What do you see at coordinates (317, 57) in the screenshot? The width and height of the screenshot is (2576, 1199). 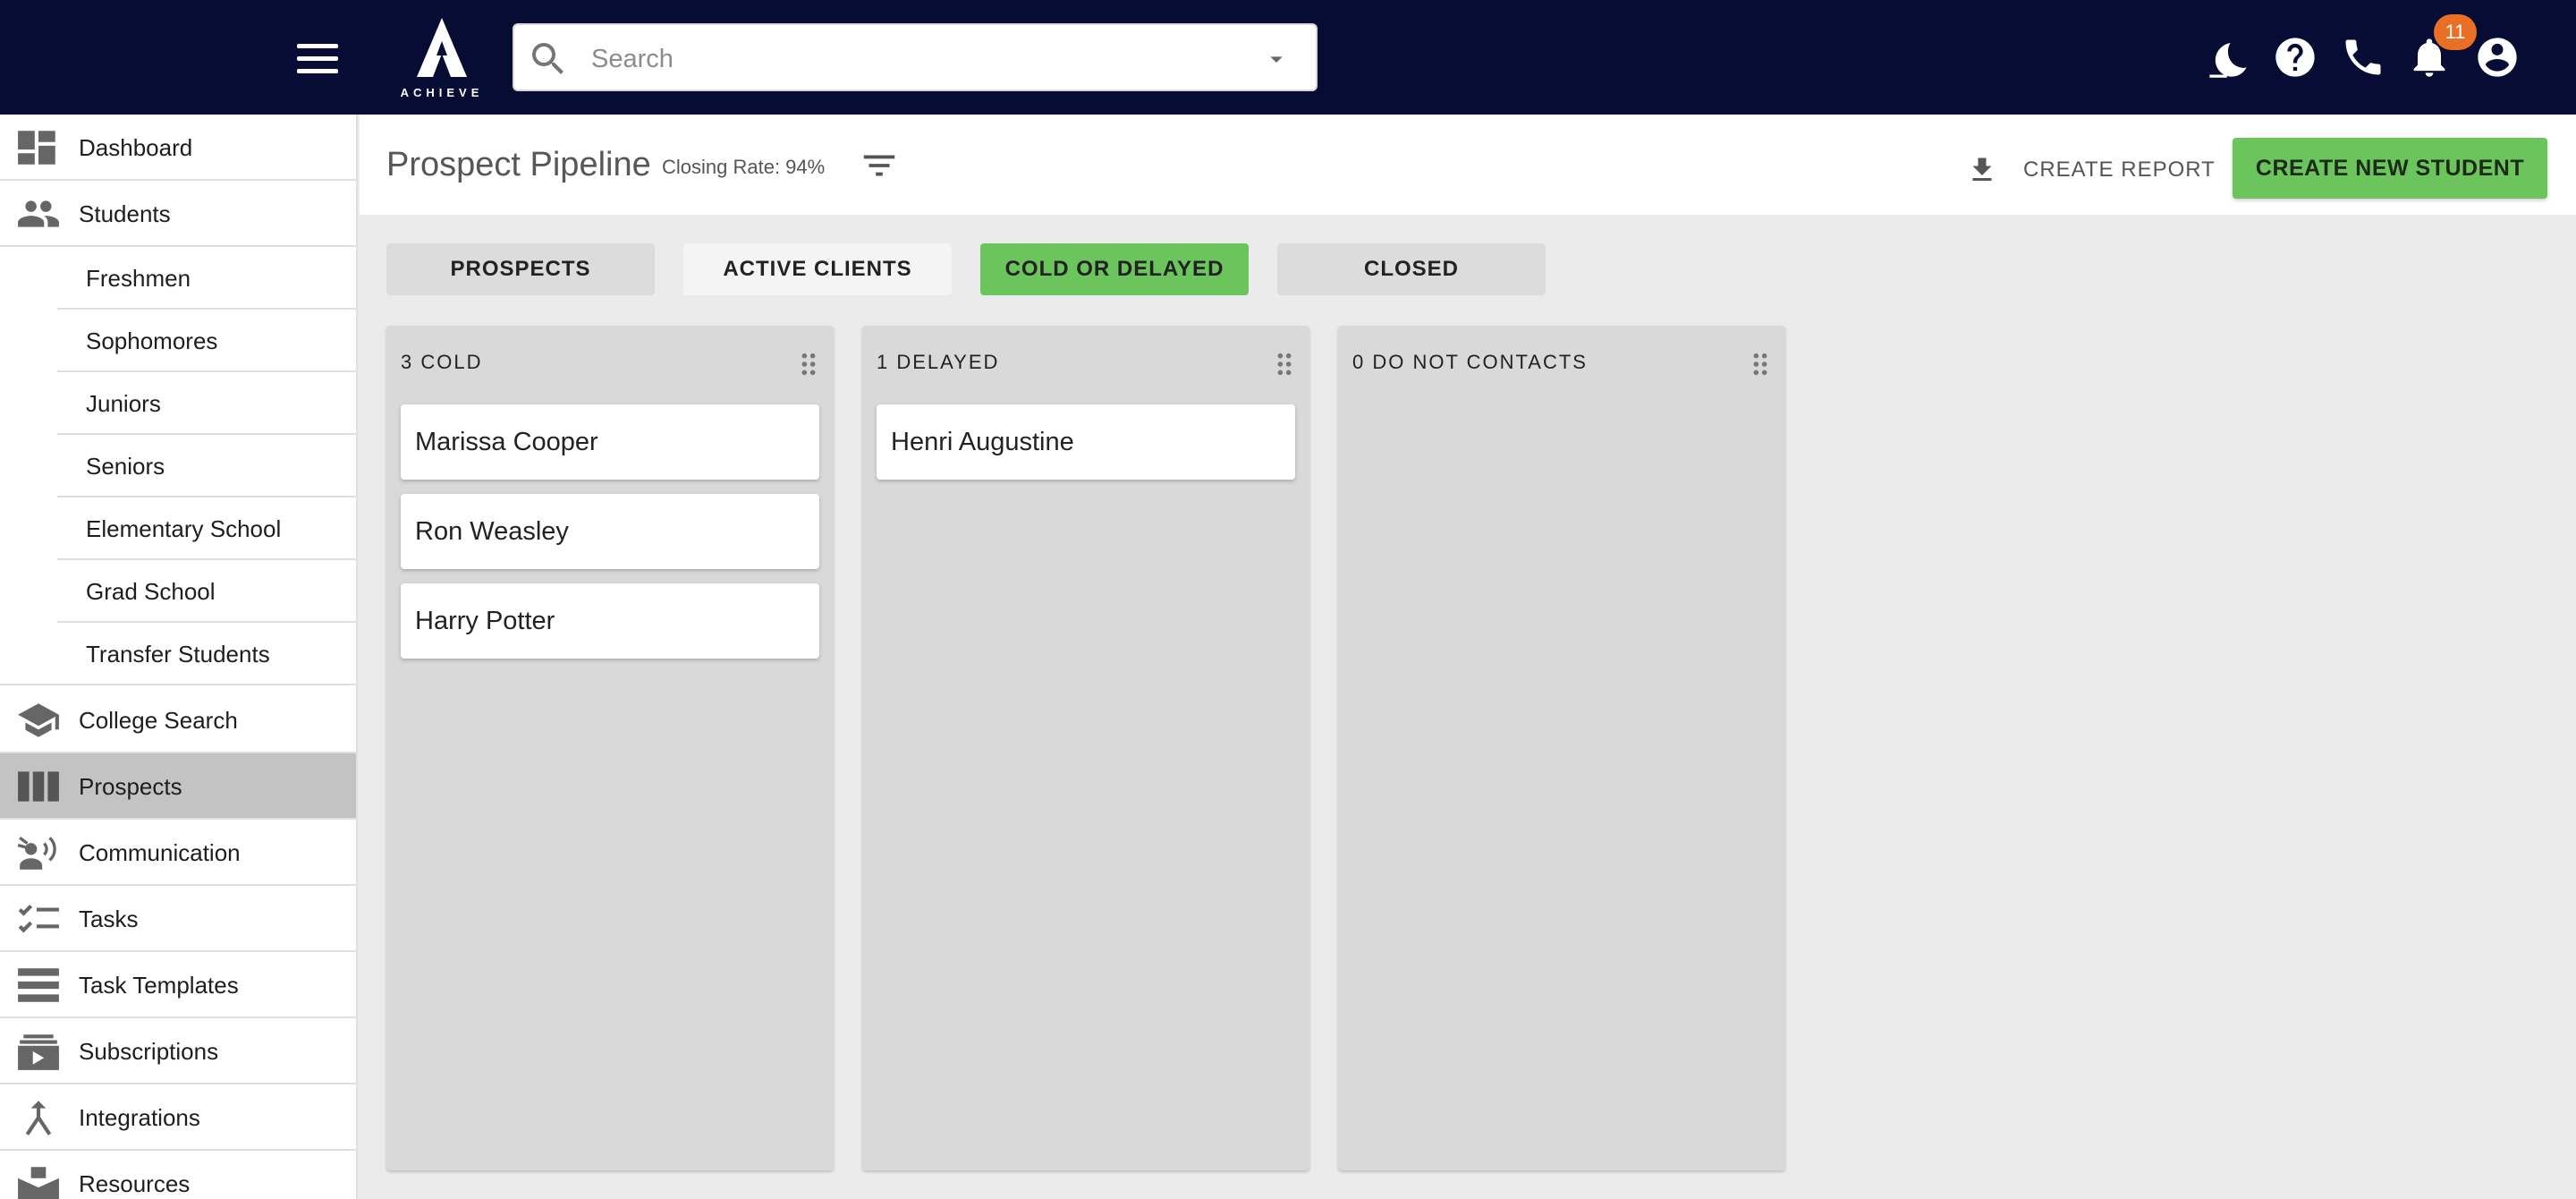 I see `menu-icon` at bounding box center [317, 57].